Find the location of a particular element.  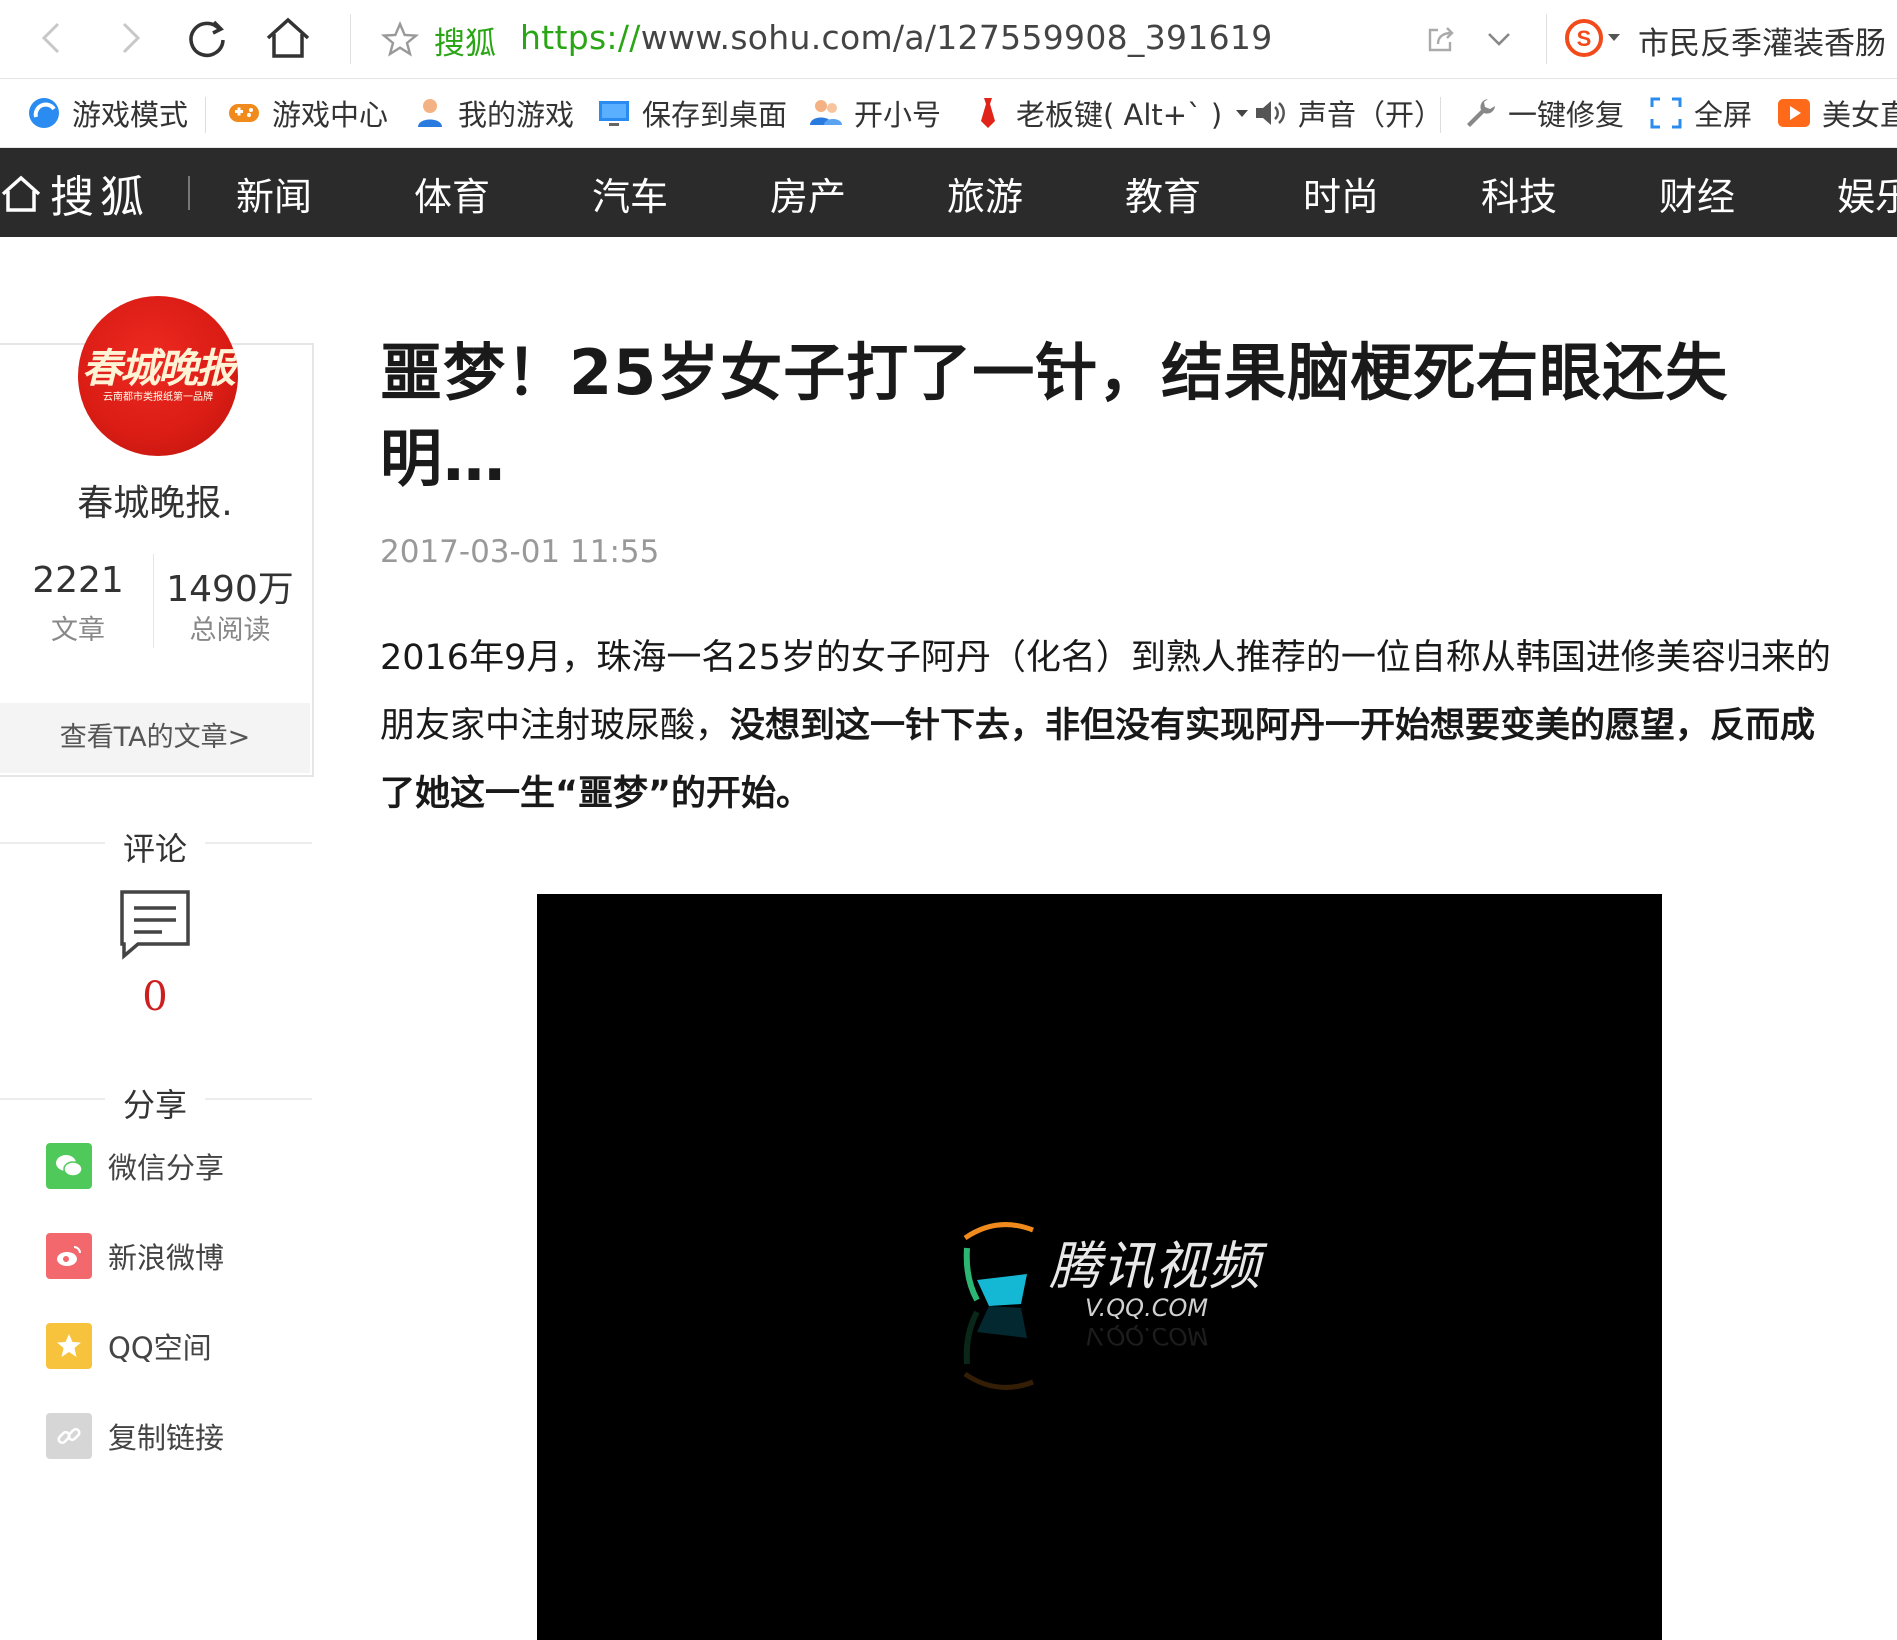

site-label: 搜狐 is located at coordinates (465, 44).